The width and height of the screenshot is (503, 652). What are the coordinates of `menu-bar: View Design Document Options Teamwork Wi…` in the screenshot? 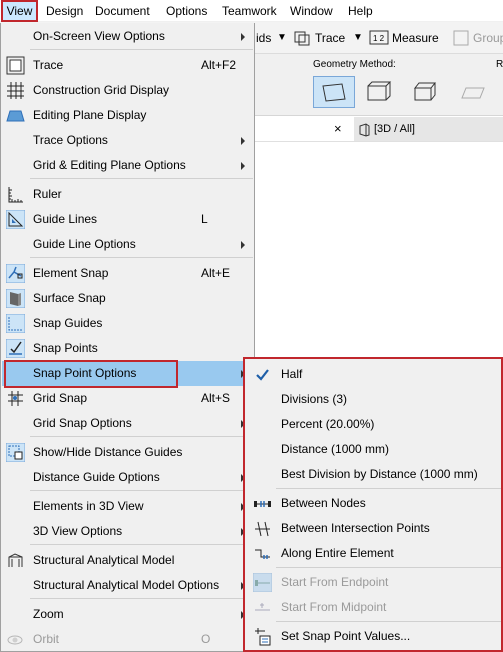 It's located at (251, 11).